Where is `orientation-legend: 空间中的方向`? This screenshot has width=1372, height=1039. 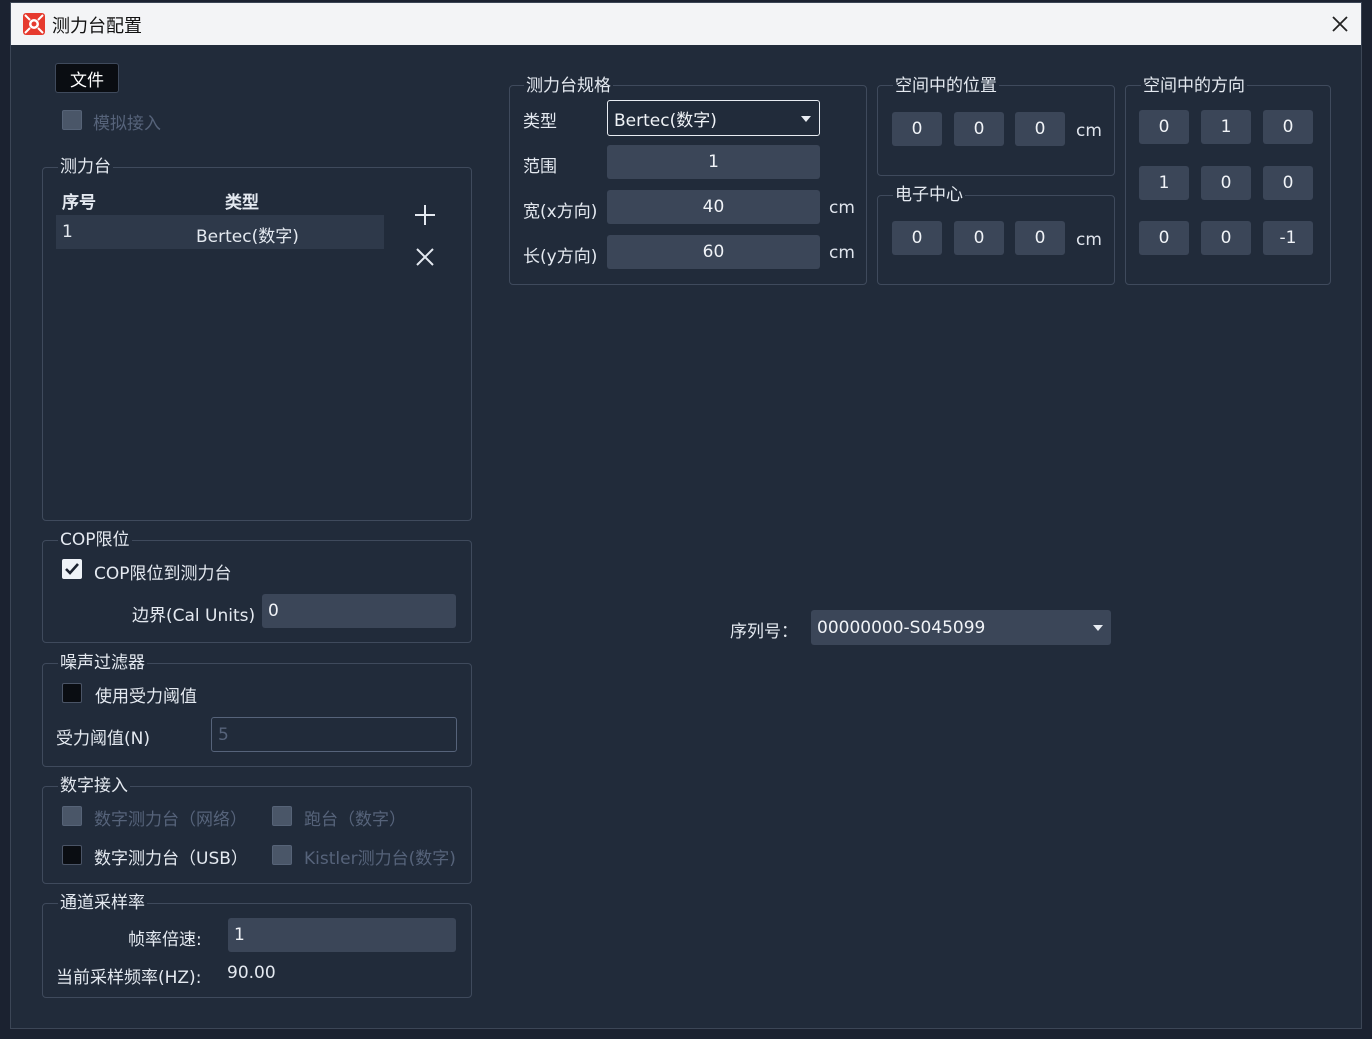
orientation-legend: 空间中的方向 is located at coordinates (1194, 86).